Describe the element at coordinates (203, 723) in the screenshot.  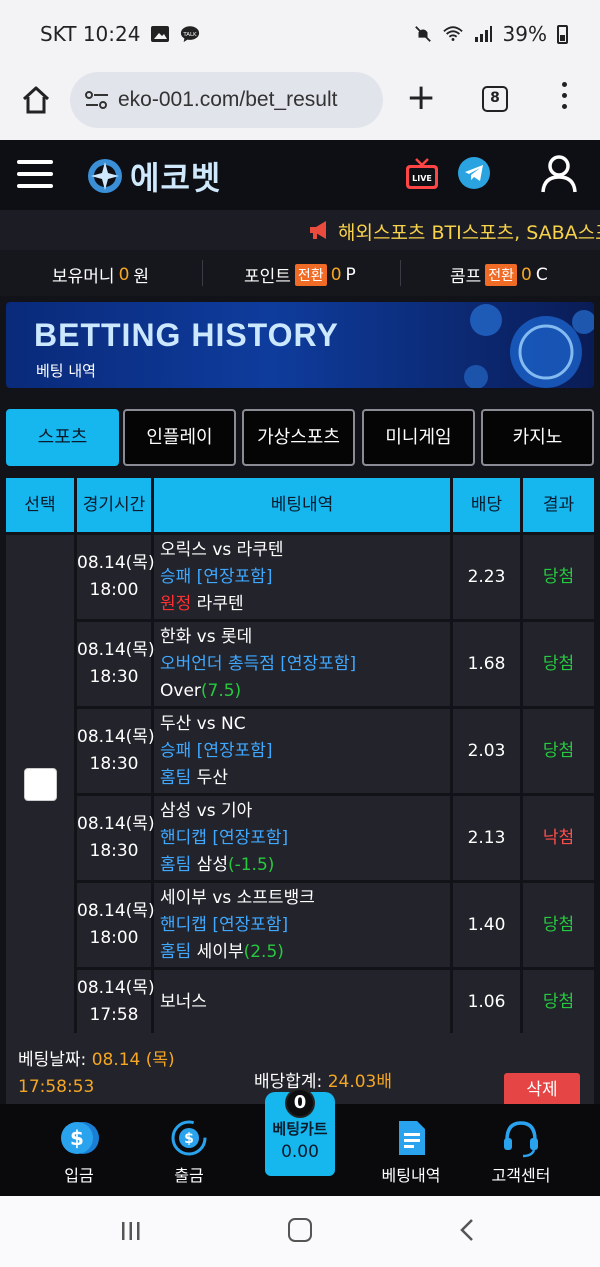
I see `match-name: 두산 vs NC` at that location.